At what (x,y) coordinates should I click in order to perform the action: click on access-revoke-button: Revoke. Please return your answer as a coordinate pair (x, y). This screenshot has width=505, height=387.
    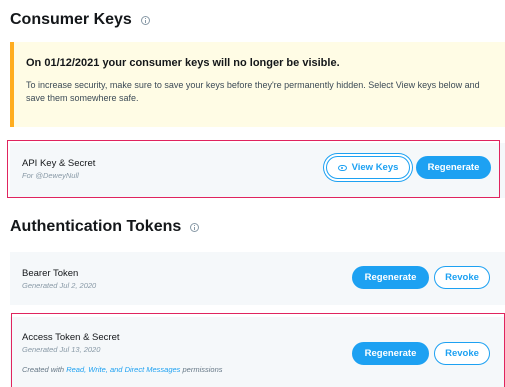
    Looking at the image, I should click on (462, 353).